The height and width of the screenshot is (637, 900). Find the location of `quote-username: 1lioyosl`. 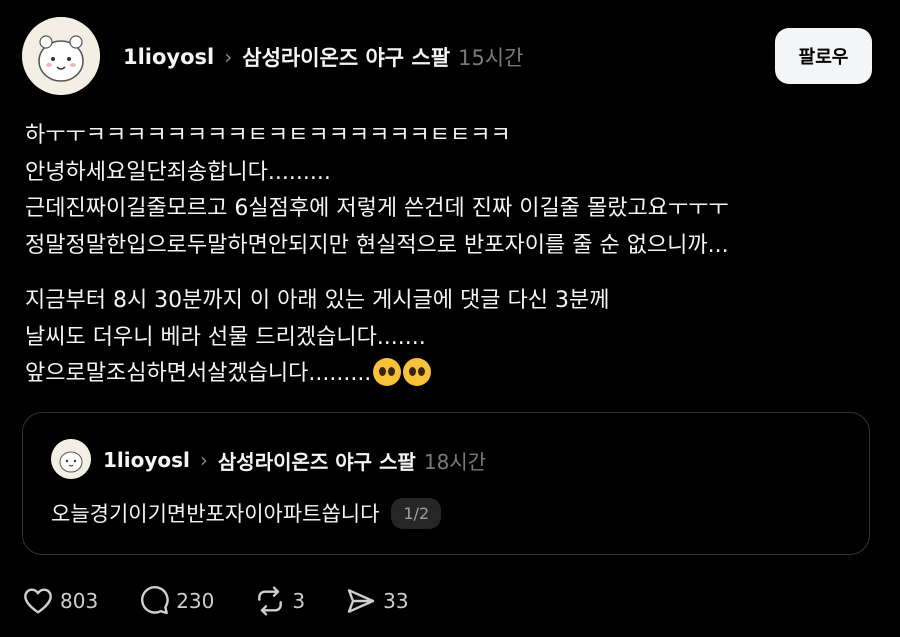

quote-username: 1lioyosl is located at coordinates (146, 460).